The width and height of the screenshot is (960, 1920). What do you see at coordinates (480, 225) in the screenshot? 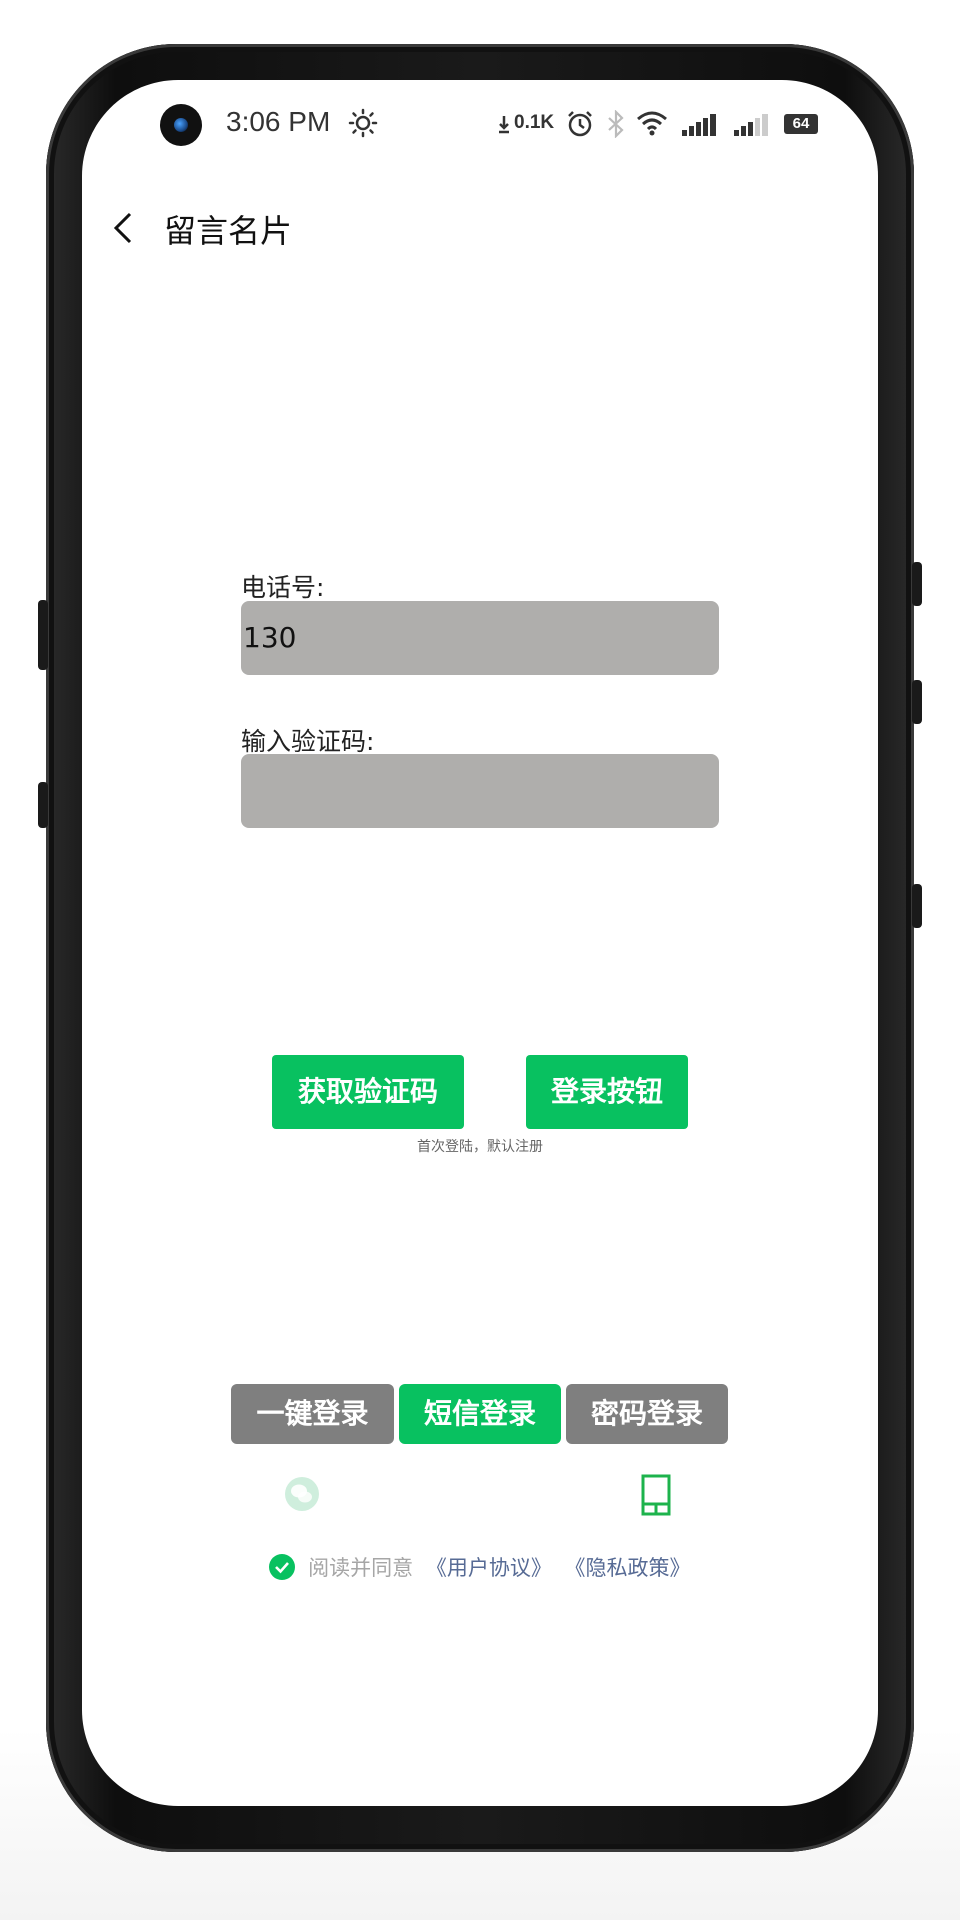
I see `header: 留言名片` at bounding box center [480, 225].